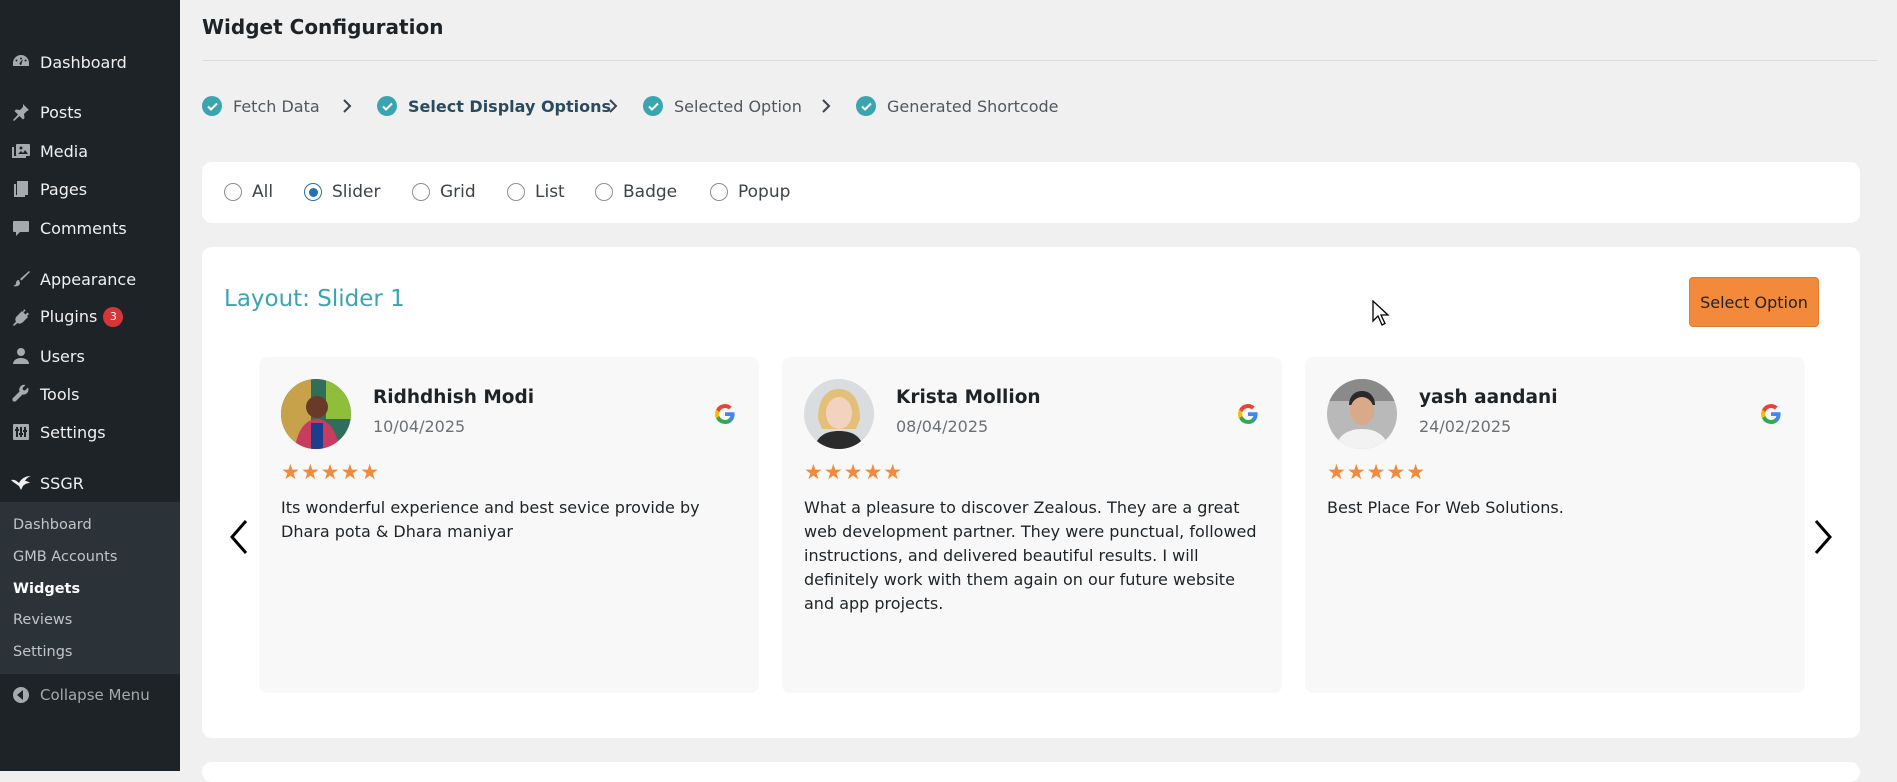 This screenshot has width=1897, height=782. I want to click on review-date: 08/04/2025, so click(942, 426).